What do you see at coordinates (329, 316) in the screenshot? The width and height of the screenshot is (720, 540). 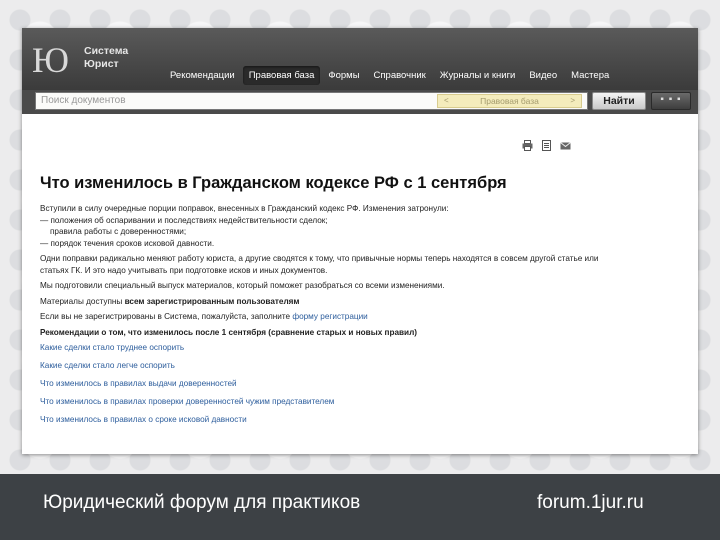 I see `register-form-link: форму регистрации` at bounding box center [329, 316].